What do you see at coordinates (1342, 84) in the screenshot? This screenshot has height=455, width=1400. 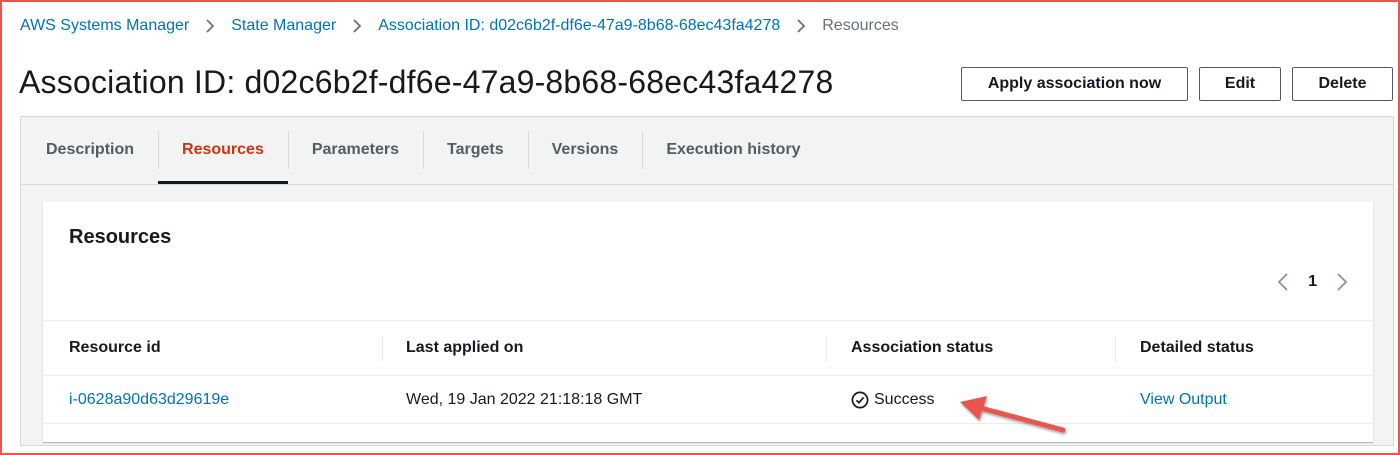 I see `delete-button: Delete` at bounding box center [1342, 84].